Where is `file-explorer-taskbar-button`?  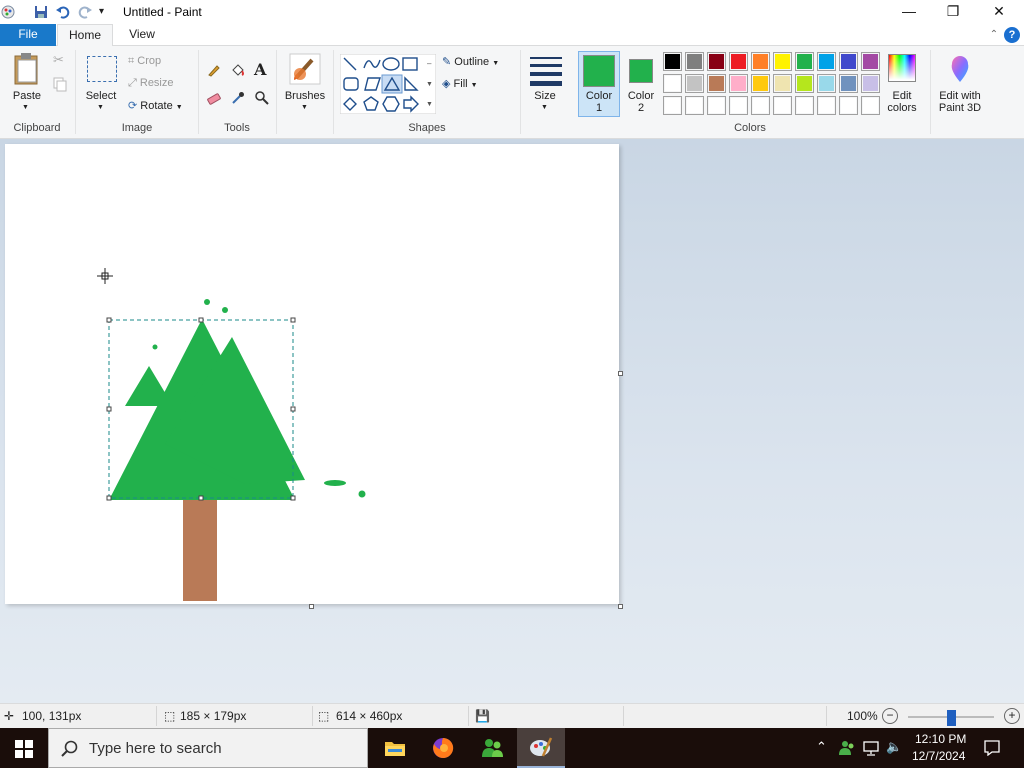
file-explorer-taskbar-button is located at coordinates (394, 748).